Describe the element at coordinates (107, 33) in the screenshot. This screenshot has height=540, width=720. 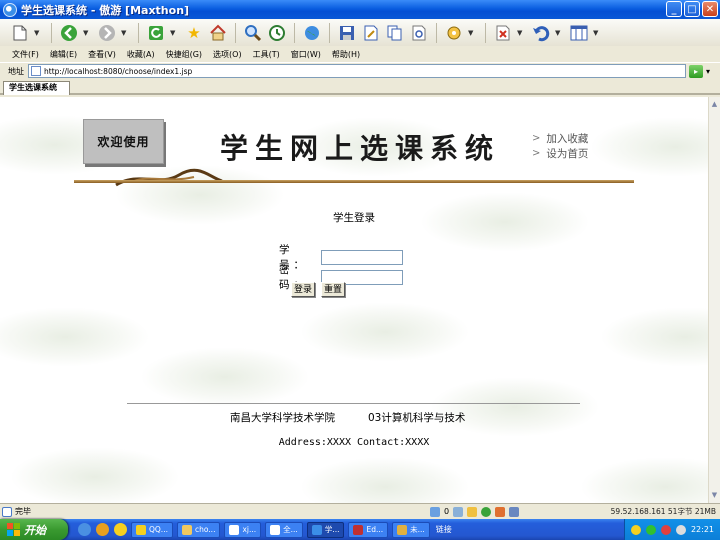
I see `forward-icon` at that location.